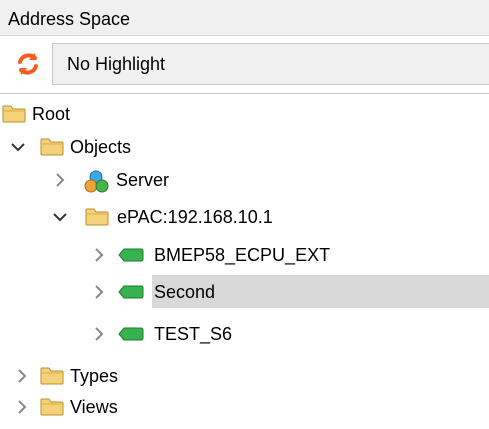 This screenshot has width=489, height=429. Describe the element at coordinates (244, 180) in the screenshot. I see `tree-node-server: Server` at that location.